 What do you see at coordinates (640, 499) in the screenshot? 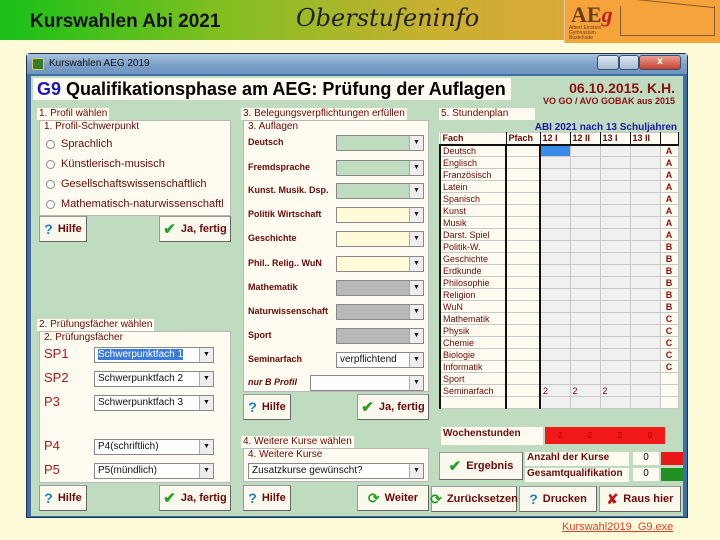
I see `exit-button: ✘ Raus hier` at bounding box center [640, 499].